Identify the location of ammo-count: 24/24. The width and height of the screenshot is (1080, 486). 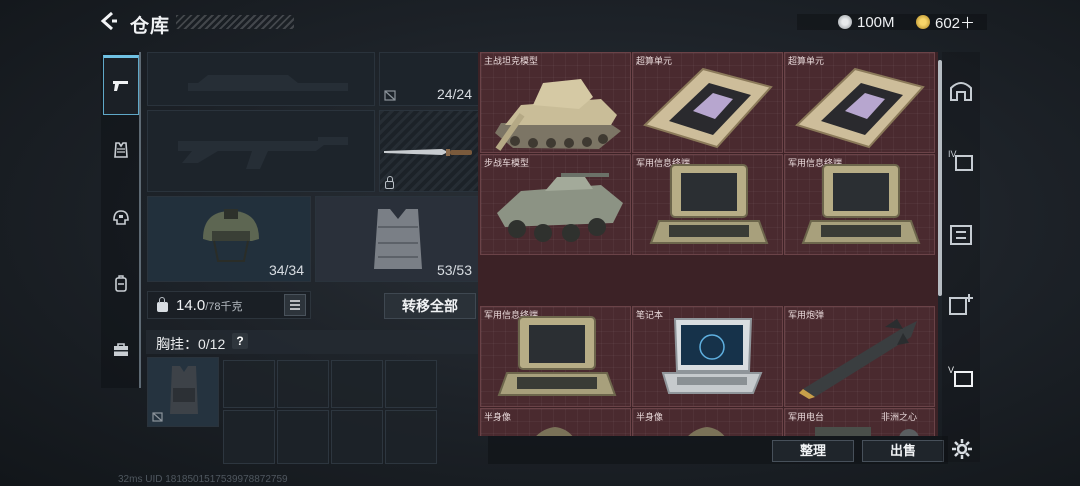
(454, 94).